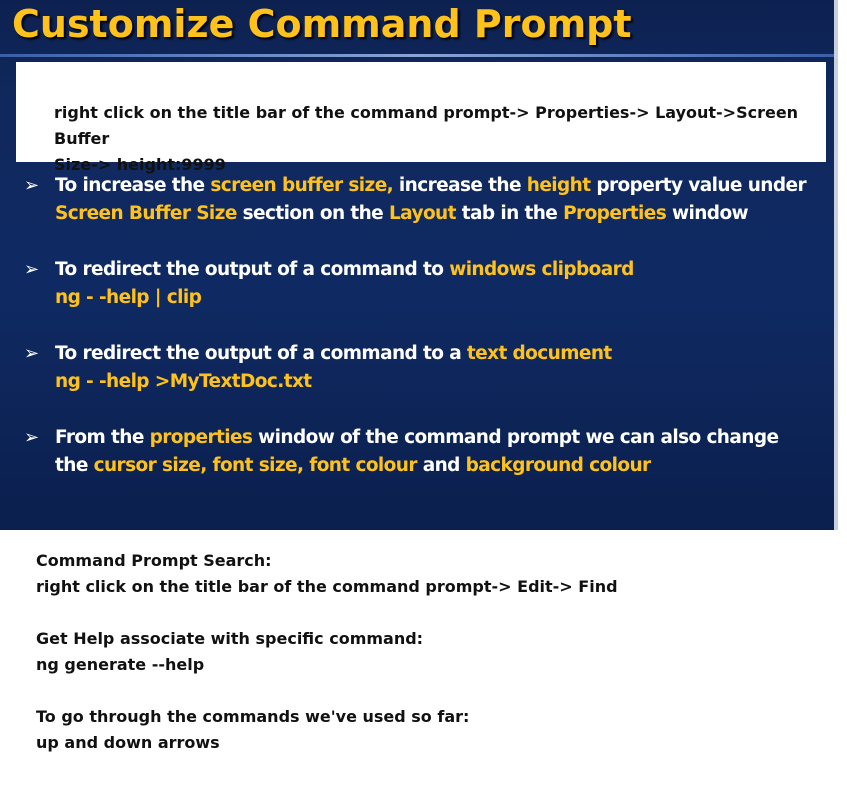 Image resolution: width=847 pixels, height=788 pixels. I want to click on text: window, so click(707, 213).